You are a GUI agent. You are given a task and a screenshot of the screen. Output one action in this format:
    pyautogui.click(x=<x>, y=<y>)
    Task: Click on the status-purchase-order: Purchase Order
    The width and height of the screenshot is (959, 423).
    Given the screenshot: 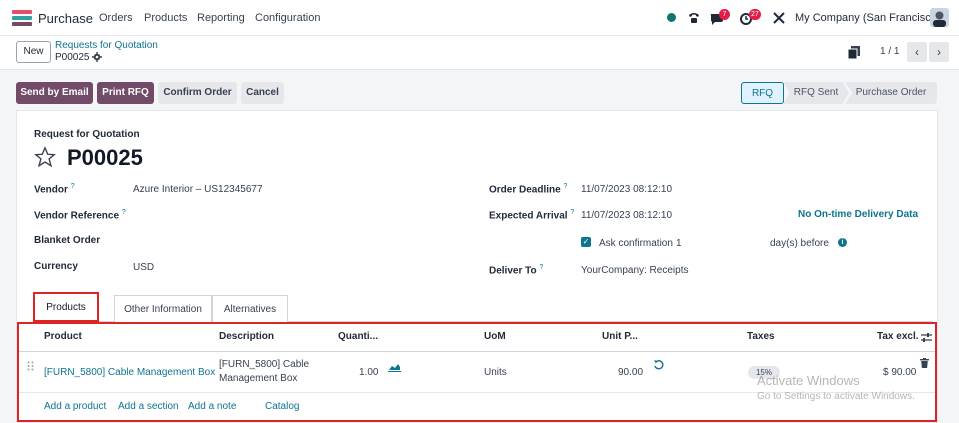 What is the action you would take?
    pyautogui.click(x=891, y=93)
    